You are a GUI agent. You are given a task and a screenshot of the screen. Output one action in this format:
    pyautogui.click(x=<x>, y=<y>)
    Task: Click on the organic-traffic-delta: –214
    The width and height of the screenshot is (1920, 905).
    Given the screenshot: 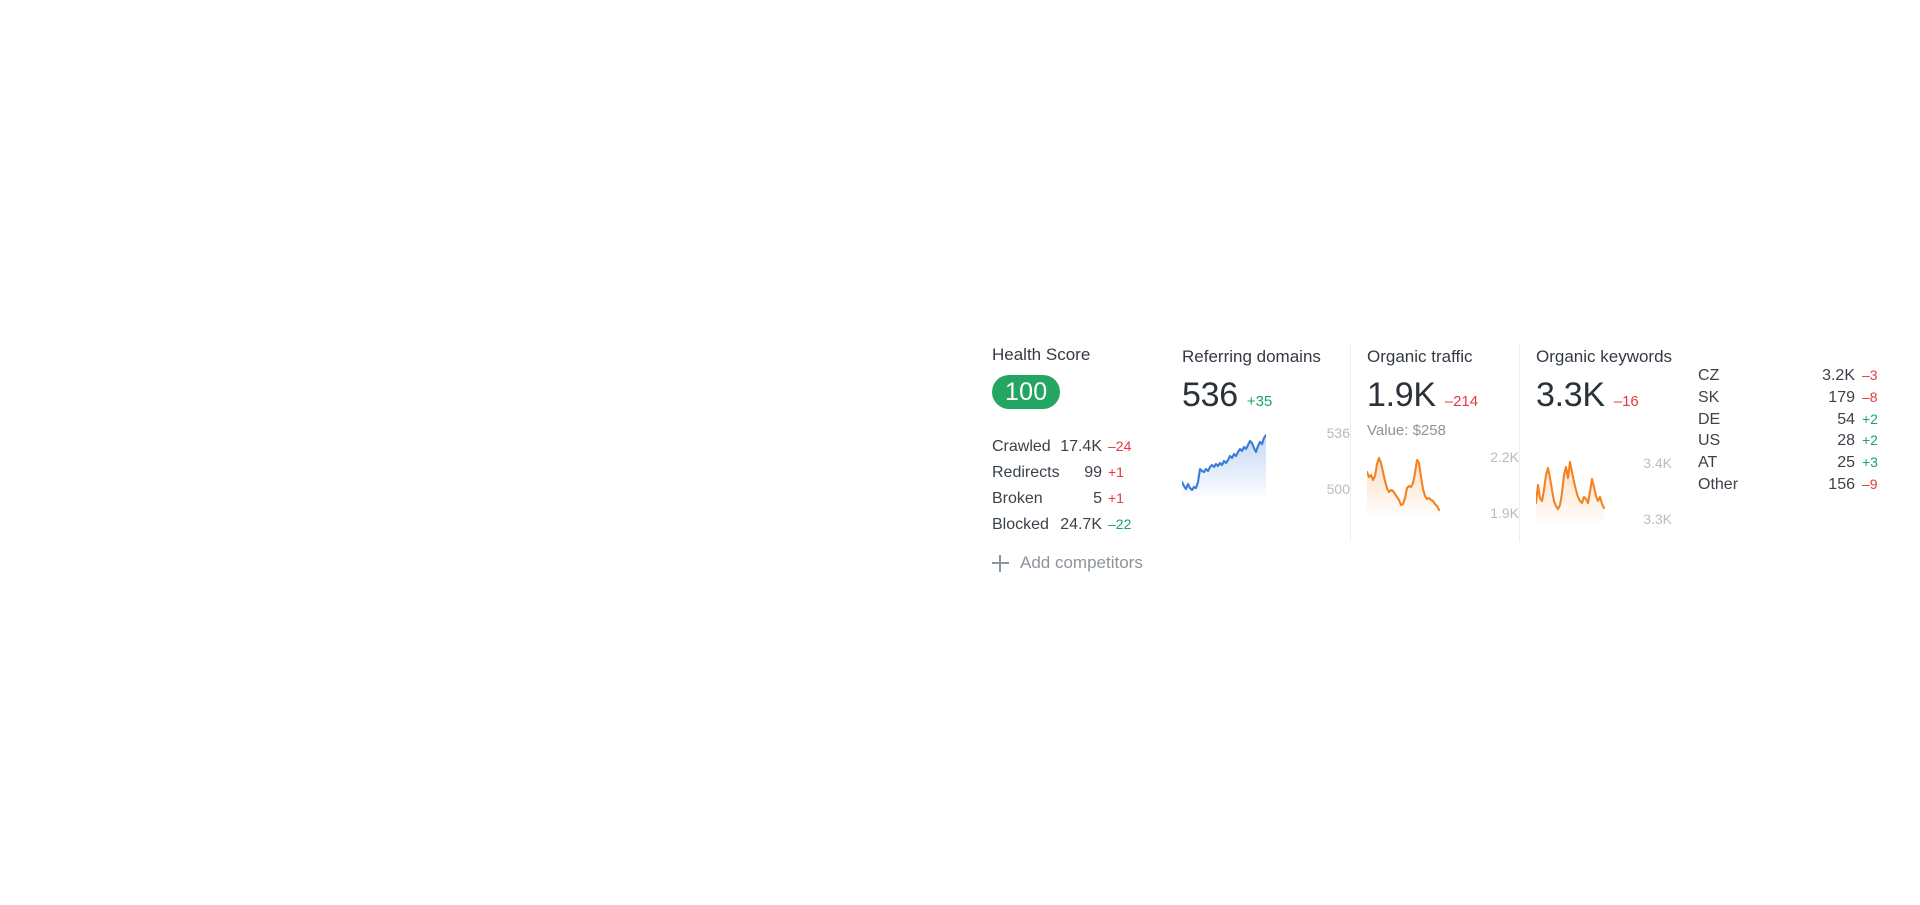 What is the action you would take?
    pyautogui.click(x=1461, y=401)
    